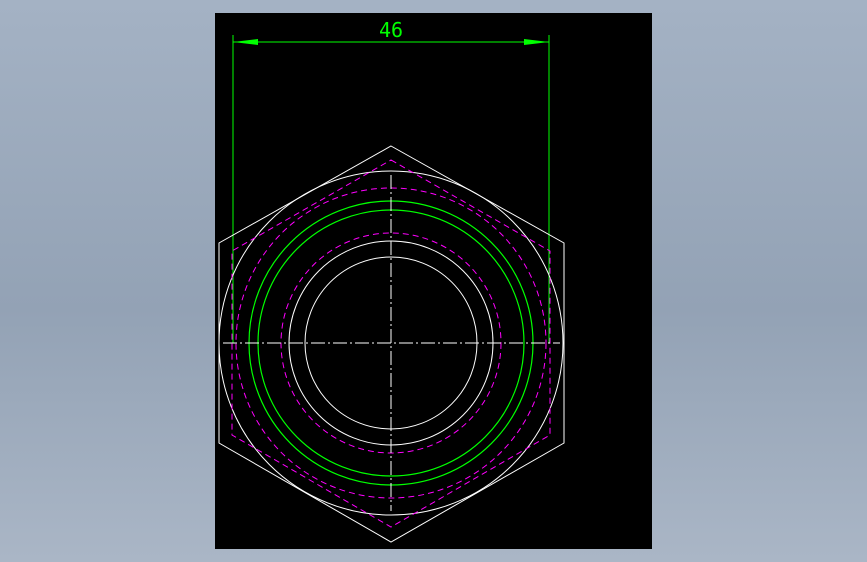 The image size is (867, 562). Describe the element at coordinates (391, 30) in the screenshot. I see `dimension-value: 46` at that location.